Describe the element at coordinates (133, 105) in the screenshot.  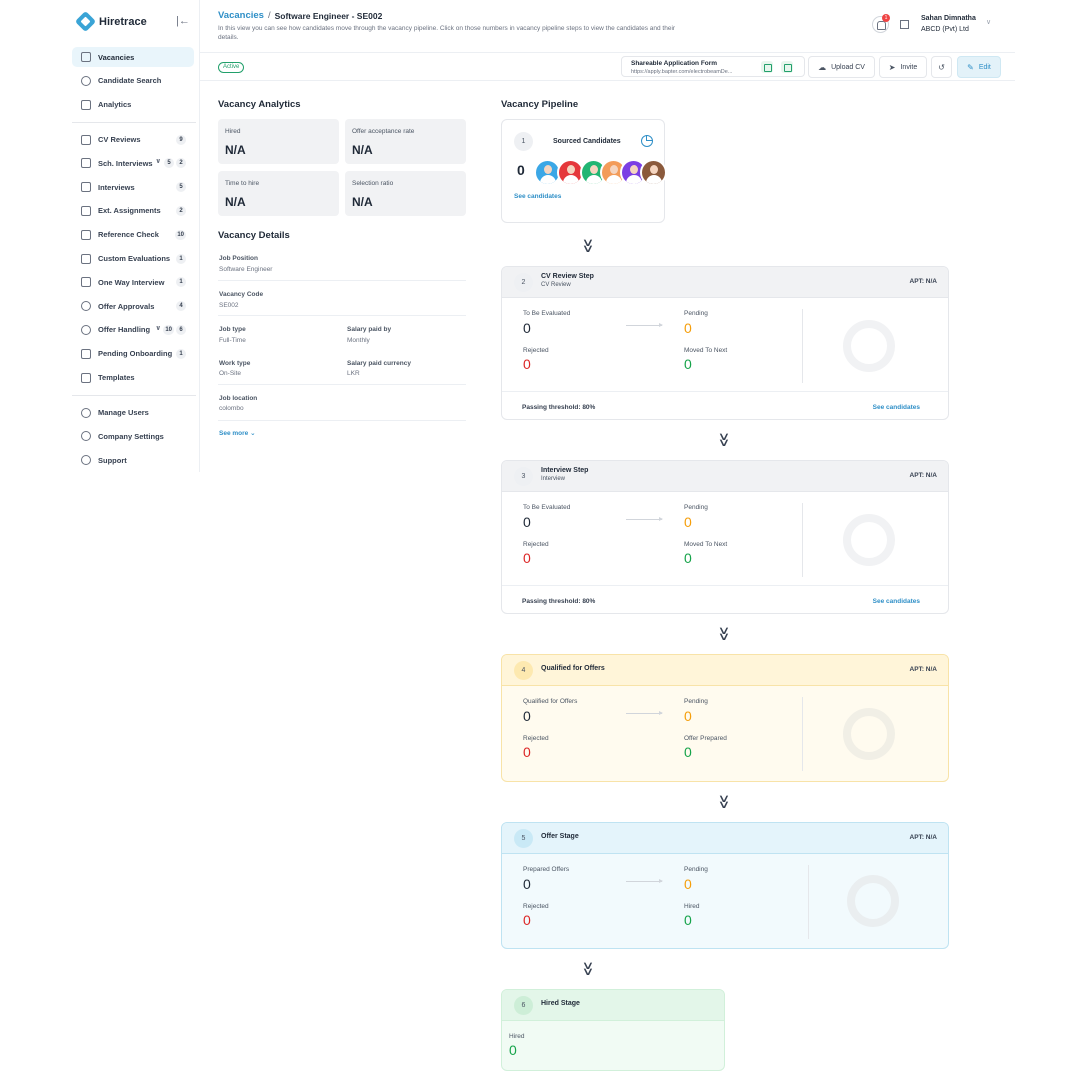
I see `sidebar-item-analytics: Analytics` at that location.